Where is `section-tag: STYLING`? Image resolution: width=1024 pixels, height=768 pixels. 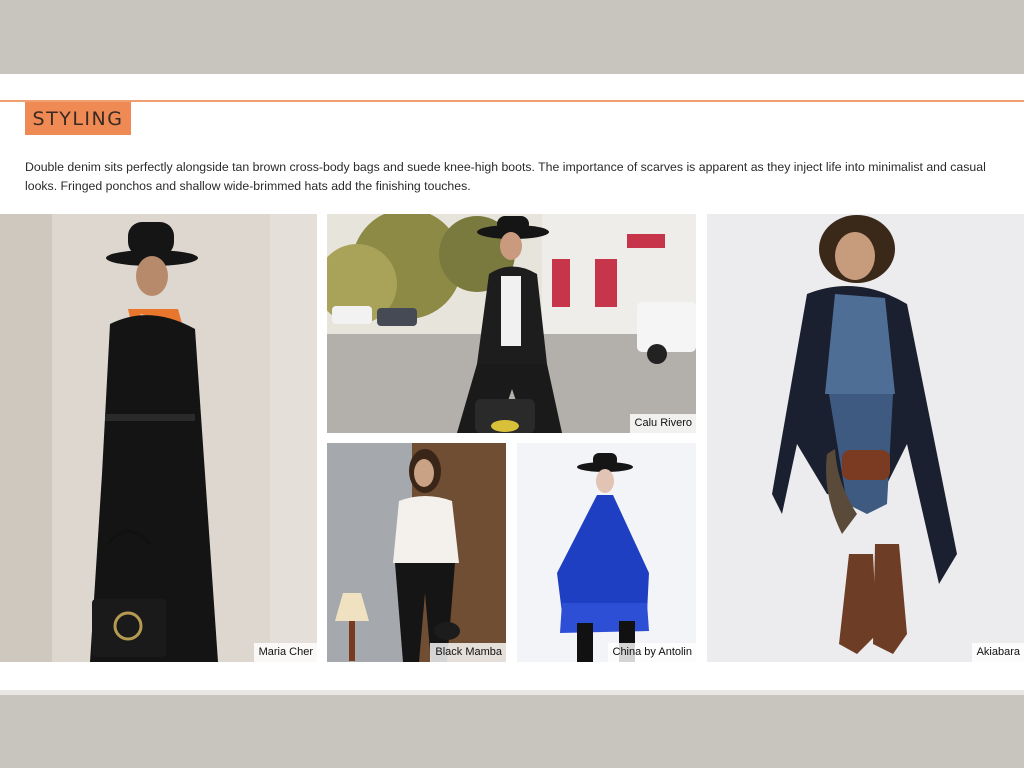
section-tag: STYLING is located at coordinates (78, 118).